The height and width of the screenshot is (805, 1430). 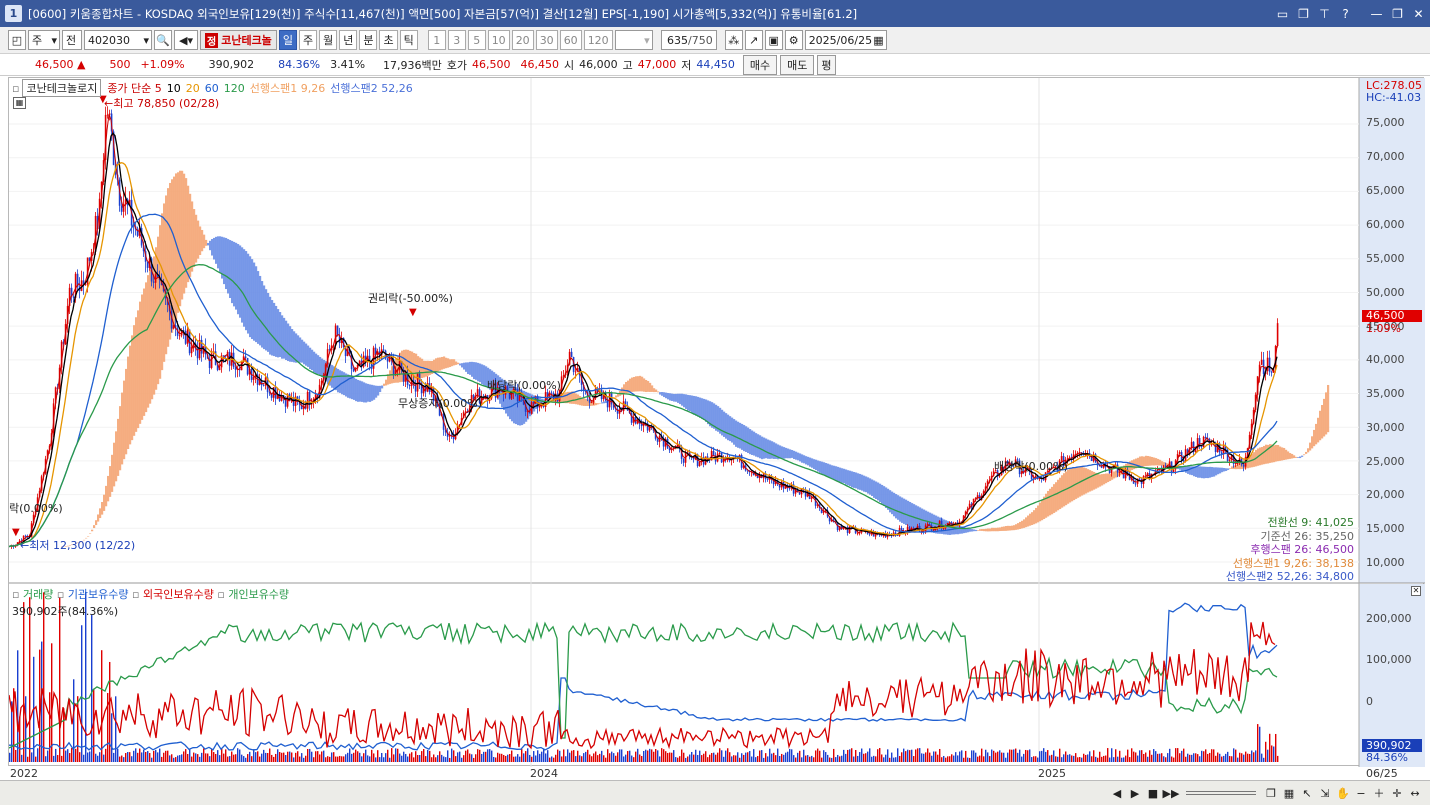 What do you see at coordinates (1343, 793) in the screenshot?
I see `hand-icon: ✋` at bounding box center [1343, 793].